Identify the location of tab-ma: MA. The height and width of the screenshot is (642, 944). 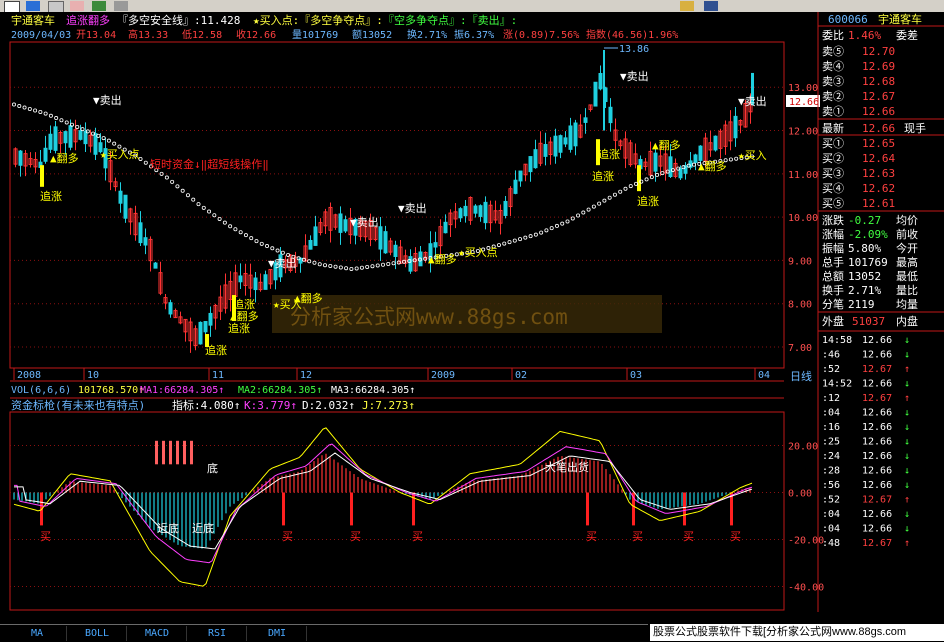
(37, 633).